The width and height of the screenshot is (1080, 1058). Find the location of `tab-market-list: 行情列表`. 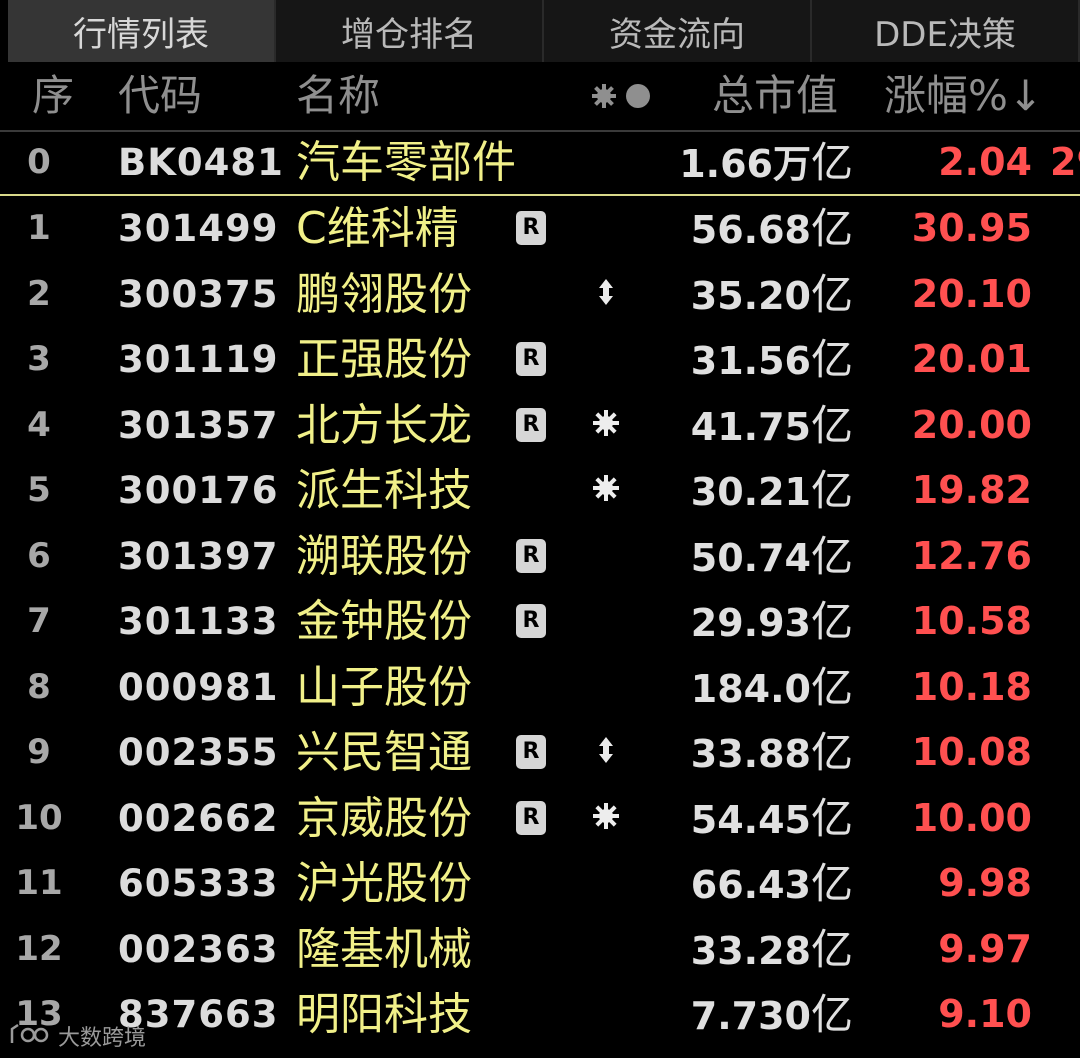

tab-market-list: 行情列表 is located at coordinates (142, 31).